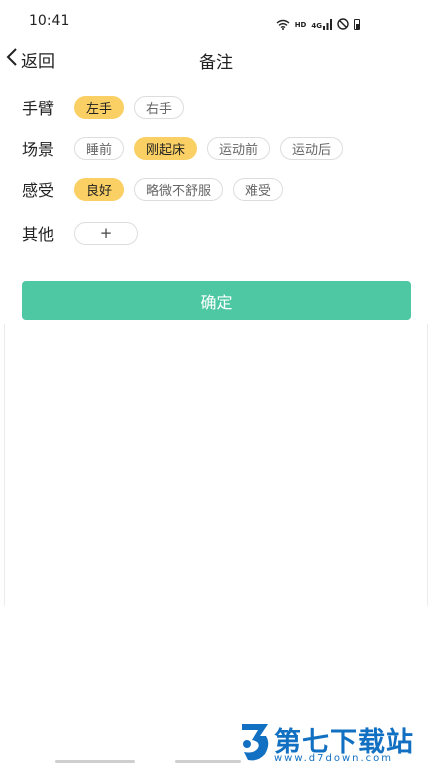 This screenshot has height=768, width=432. I want to click on wifi-icon, so click(283, 24).